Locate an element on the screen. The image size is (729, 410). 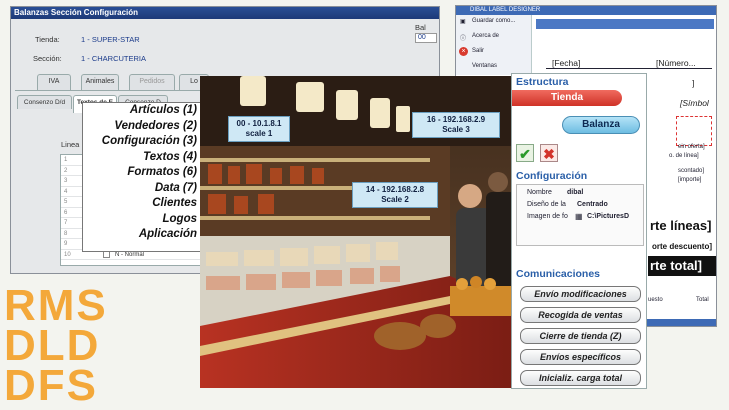
folder-icon: ▦ is located at coordinates (579, 216).